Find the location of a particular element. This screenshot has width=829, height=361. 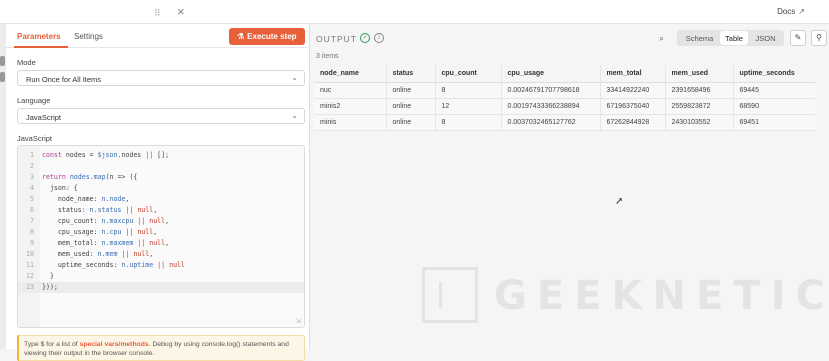

mode-select: Run Once for All Items ⌄ is located at coordinates (161, 78).